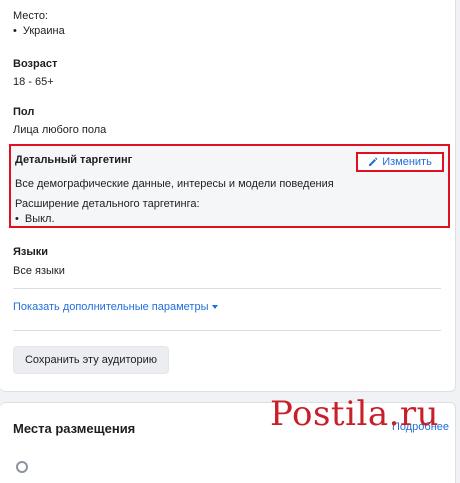 The image size is (460, 483). I want to click on placements-title: Места размещения, so click(74, 428).